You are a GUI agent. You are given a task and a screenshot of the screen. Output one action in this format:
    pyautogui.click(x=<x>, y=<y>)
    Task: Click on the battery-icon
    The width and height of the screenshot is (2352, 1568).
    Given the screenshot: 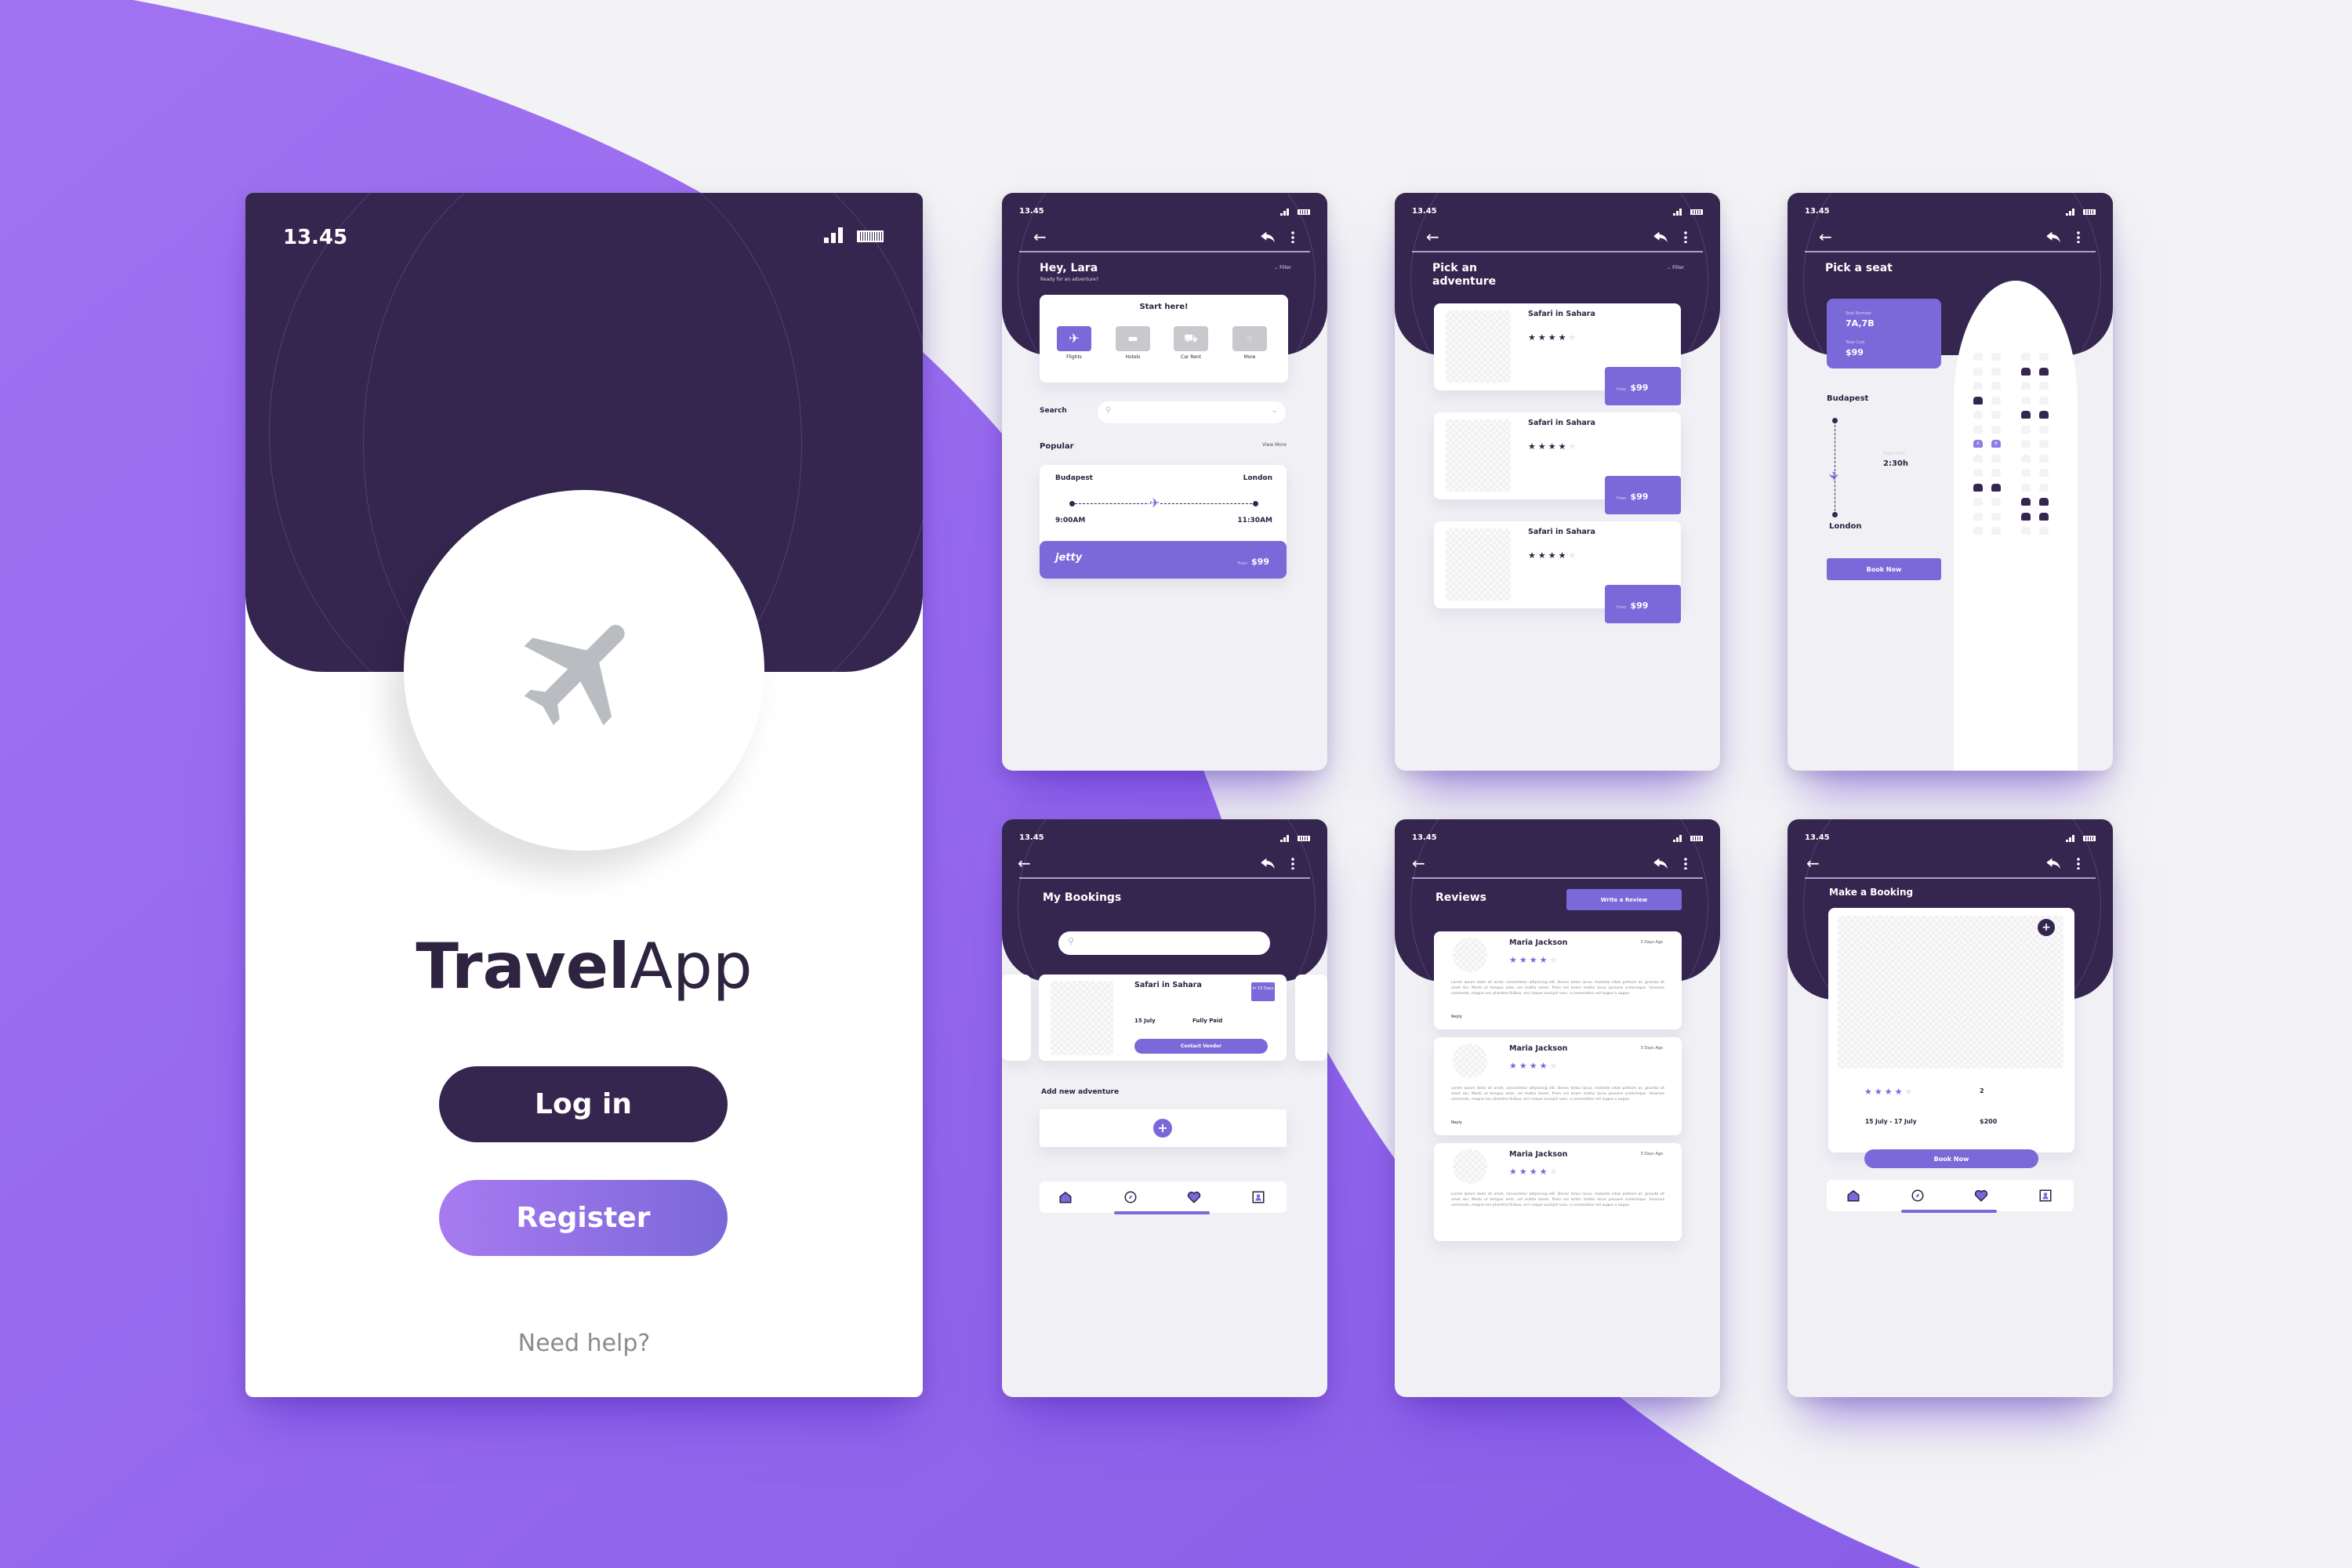 What is the action you would take?
    pyautogui.click(x=2089, y=212)
    